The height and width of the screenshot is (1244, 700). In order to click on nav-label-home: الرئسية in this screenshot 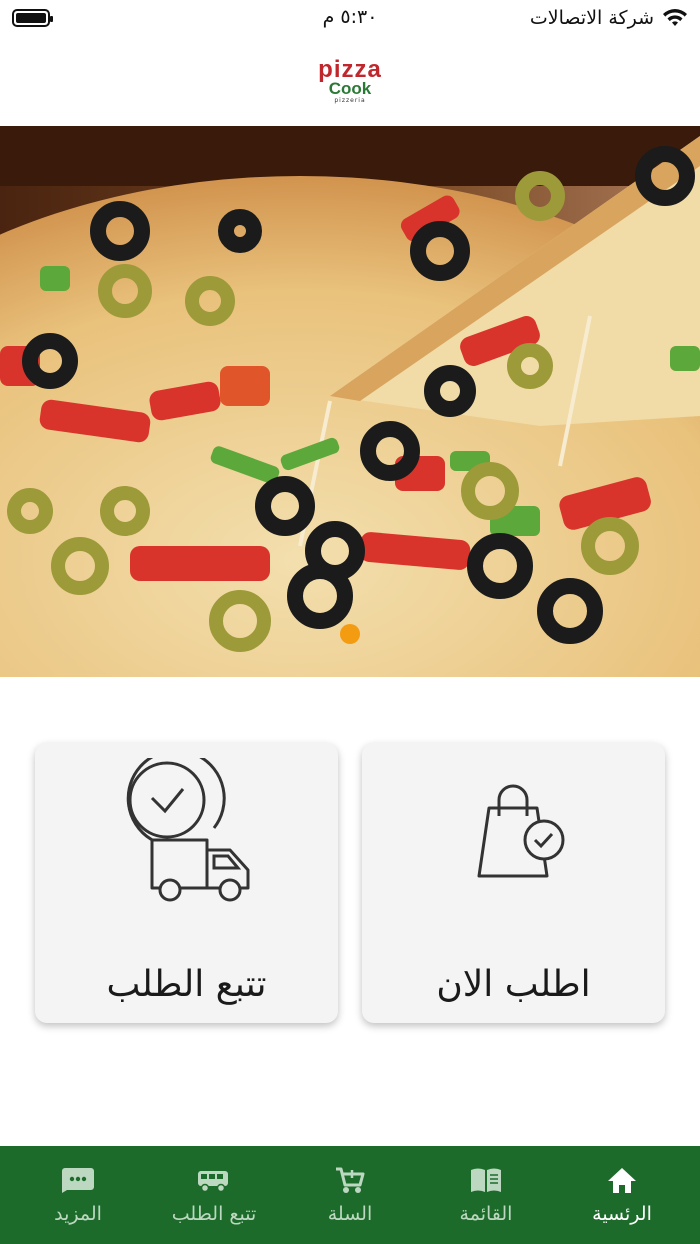, I will do `click(622, 1214)`.